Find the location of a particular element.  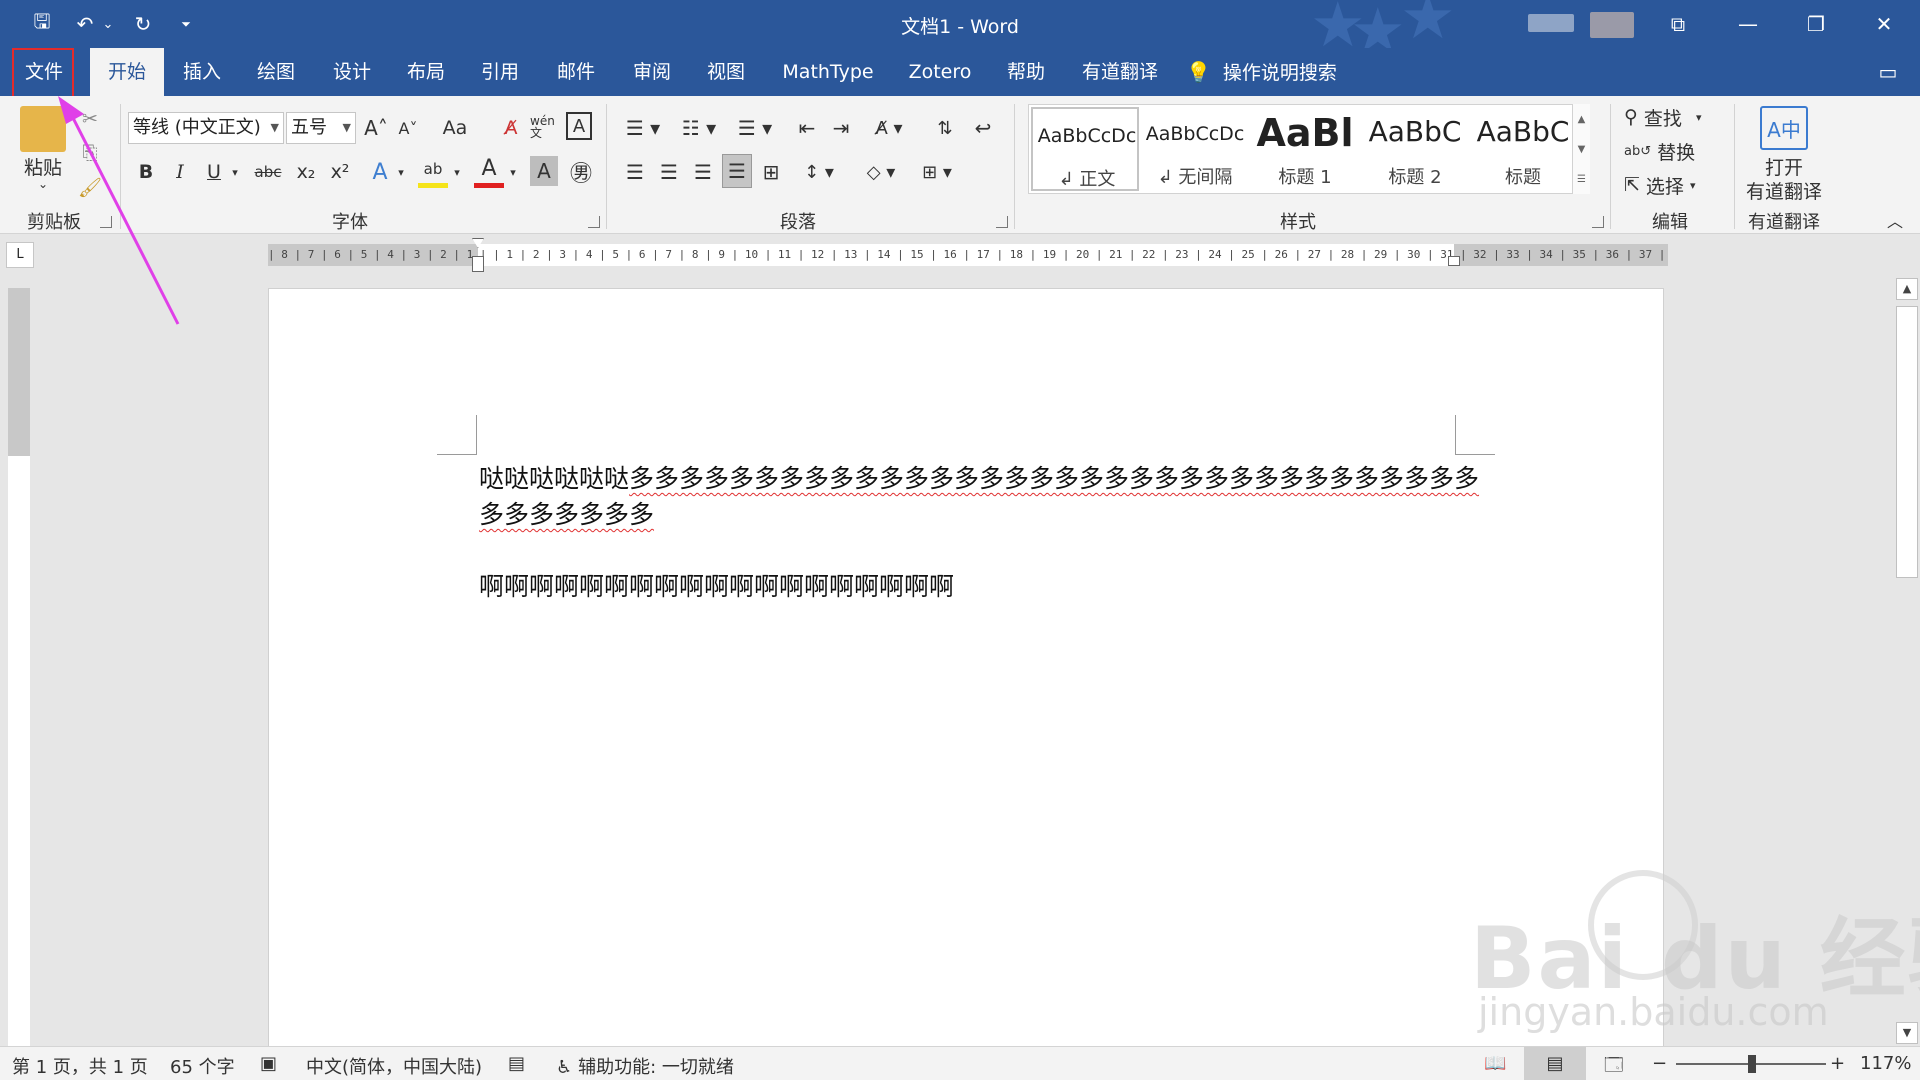

tab-mailings: 邮件 is located at coordinates (576, 72).